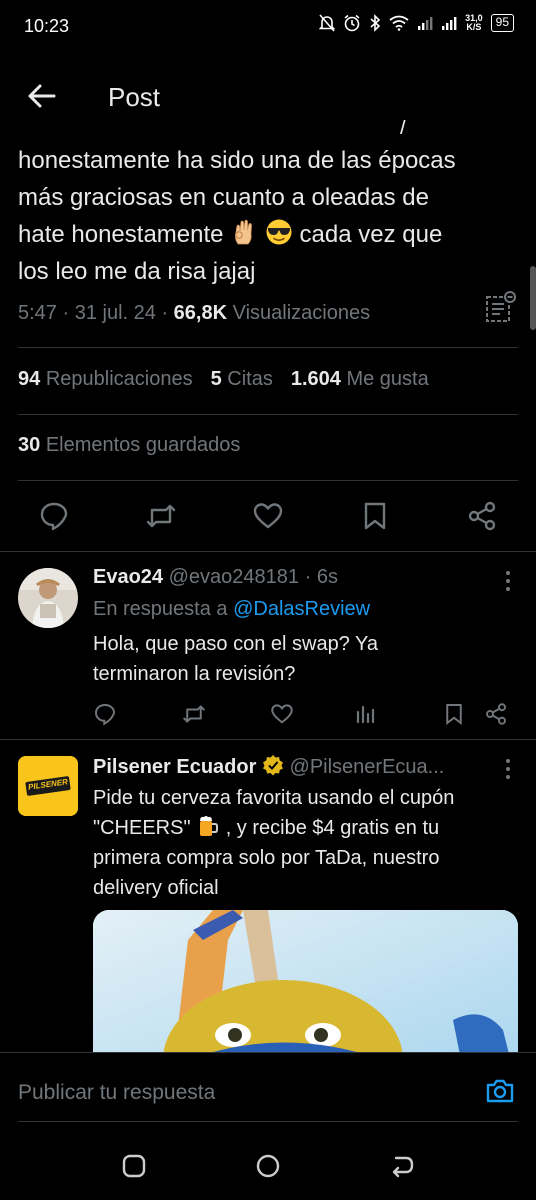  Describe the element at coordinates (134, 1166) in the screenshot. I see `recents-icon` at that location.